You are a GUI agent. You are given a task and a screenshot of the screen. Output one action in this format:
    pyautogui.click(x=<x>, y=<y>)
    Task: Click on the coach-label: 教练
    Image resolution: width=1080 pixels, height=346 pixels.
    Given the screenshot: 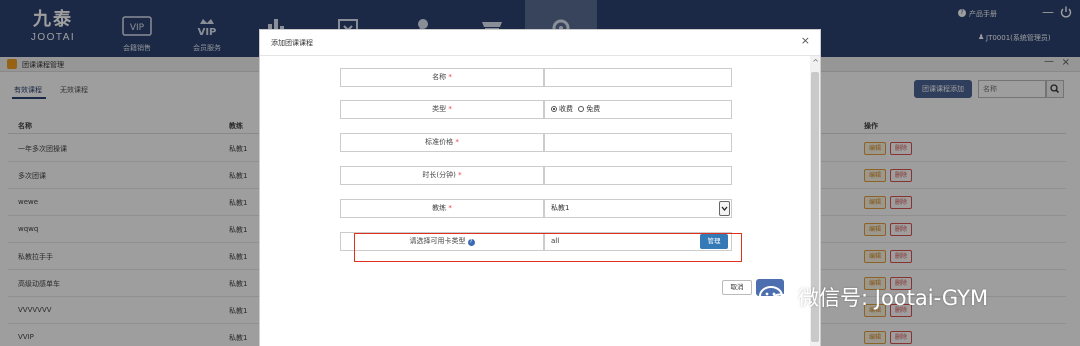 What is the action you would take?
    pyautogui.click(x=439, y=208)
    